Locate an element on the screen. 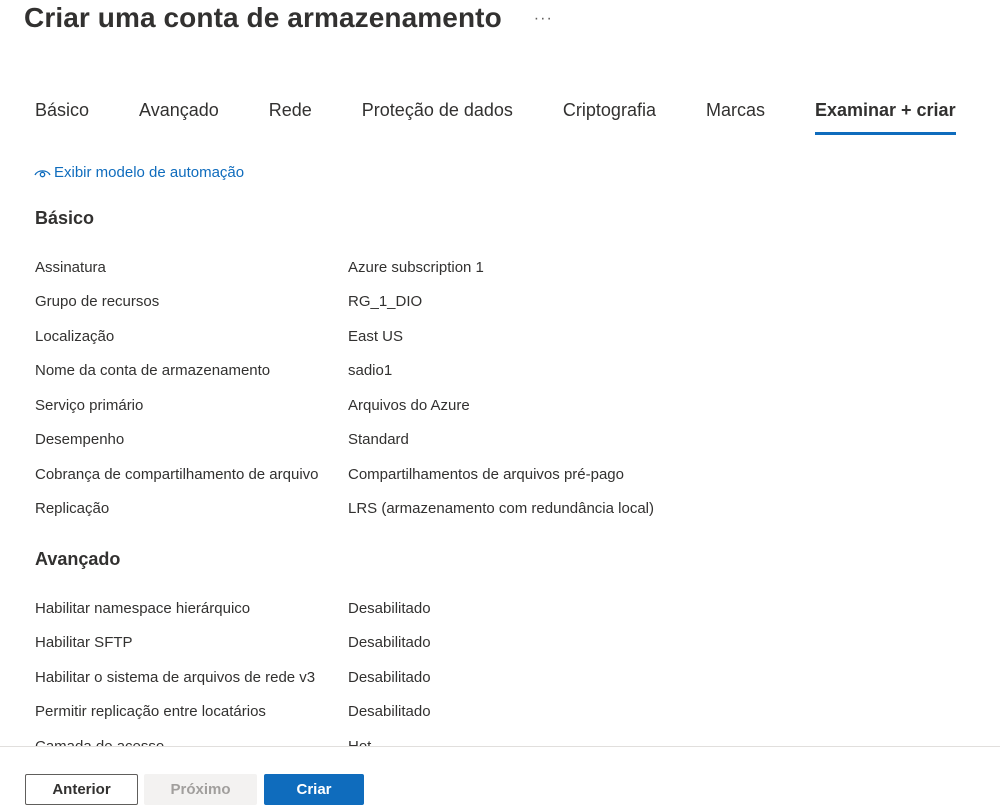 The width and height of the screenshot is (1000, 811). section-title-avancado: Avançado is located at coordinates (78, 559).